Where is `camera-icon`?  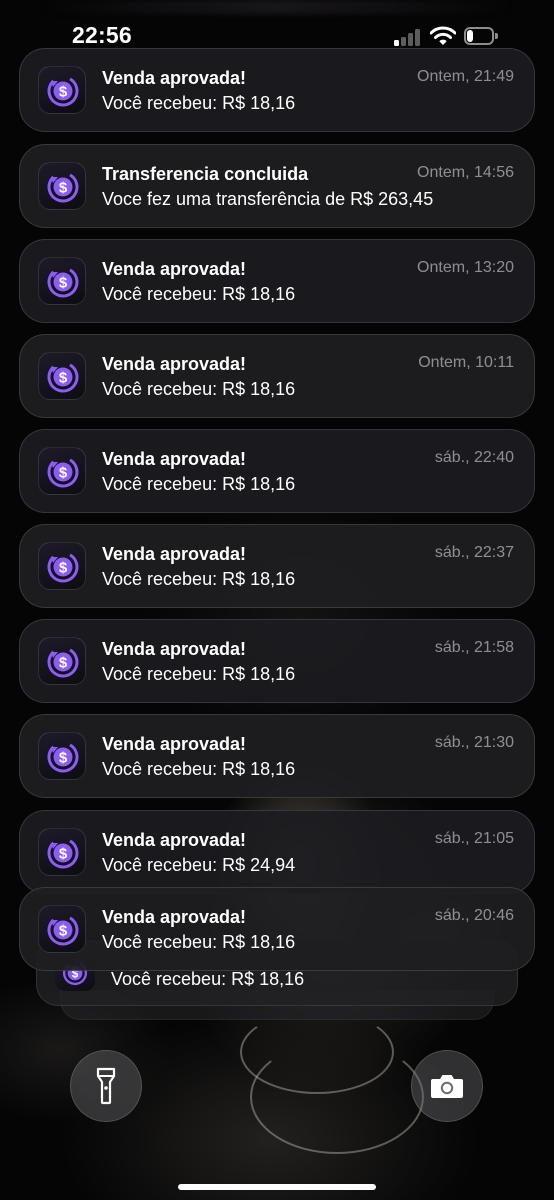
camera-icon is located at coordinates (447, 1086).